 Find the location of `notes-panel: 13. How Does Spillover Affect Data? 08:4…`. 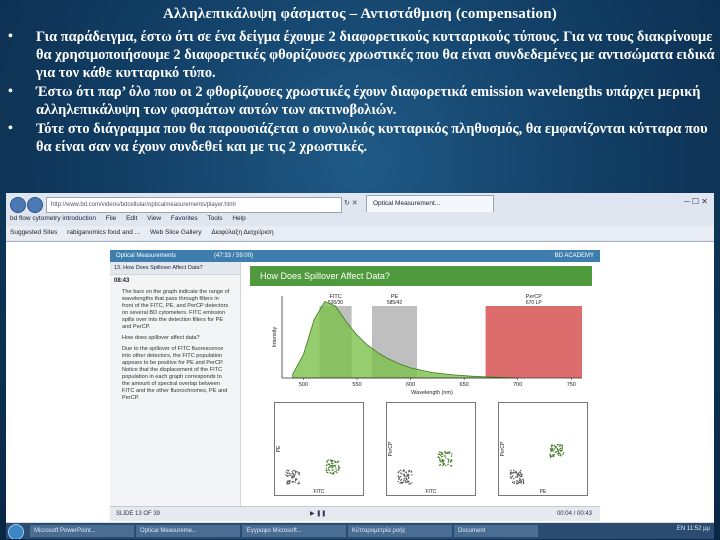

notes-panel: 13. How Does Spillover Affect Data? 08:4… is located at coordinates (175, 384).